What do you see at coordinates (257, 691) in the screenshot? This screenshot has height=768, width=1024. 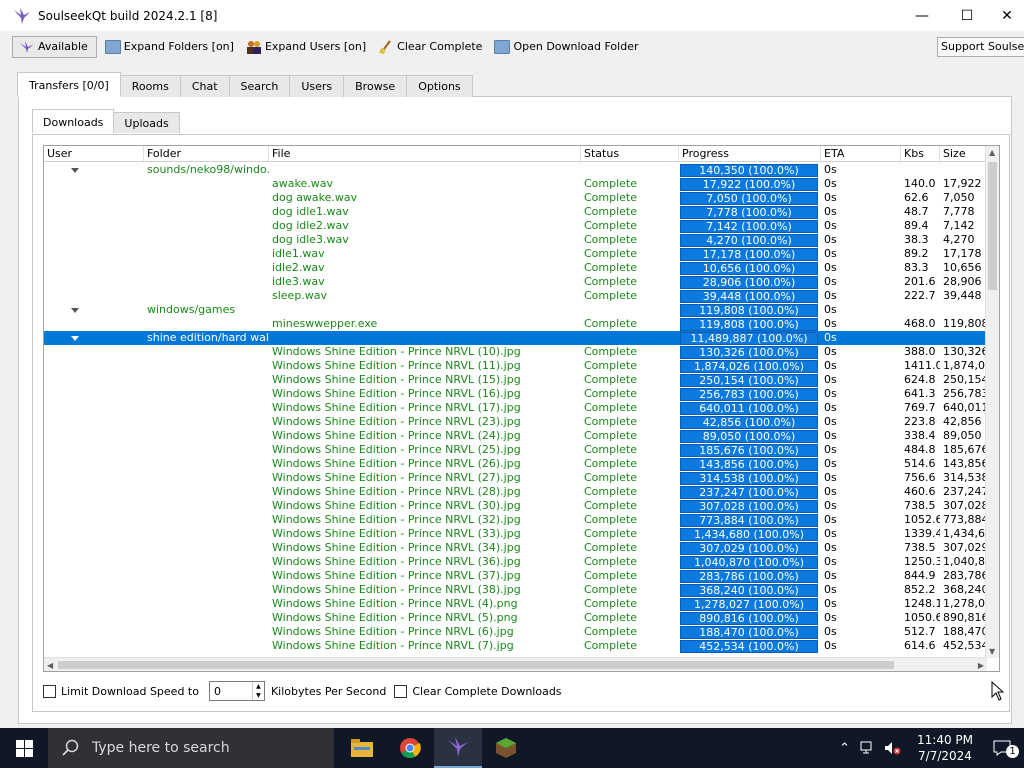 I see `spin-arrows-icon: ▲ ▼` at bounding box center [257, 691].